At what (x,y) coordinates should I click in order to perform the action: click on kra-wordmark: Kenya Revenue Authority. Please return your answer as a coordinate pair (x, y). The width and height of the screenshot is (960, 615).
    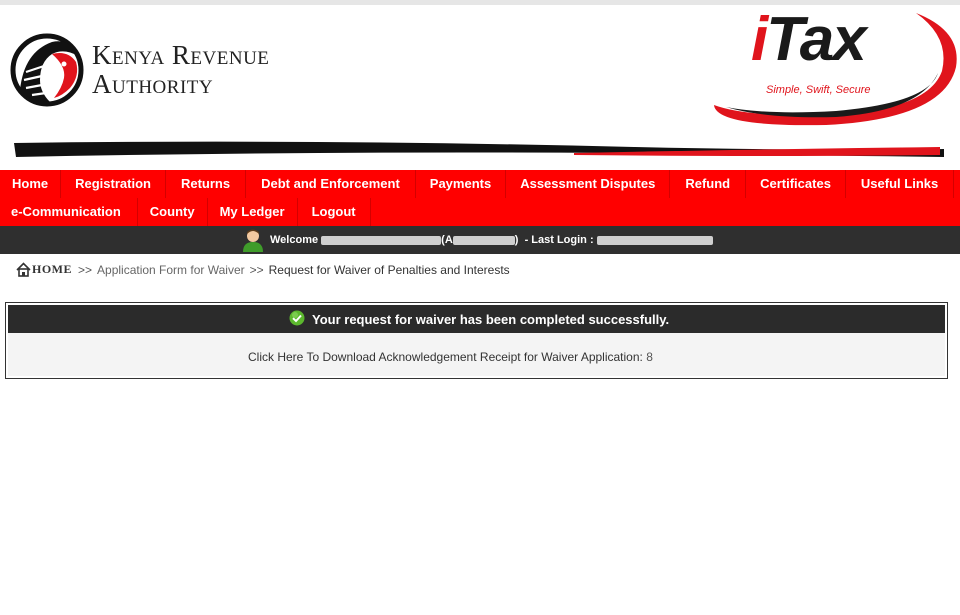
    Looking at the image, I should click on (180, 70).